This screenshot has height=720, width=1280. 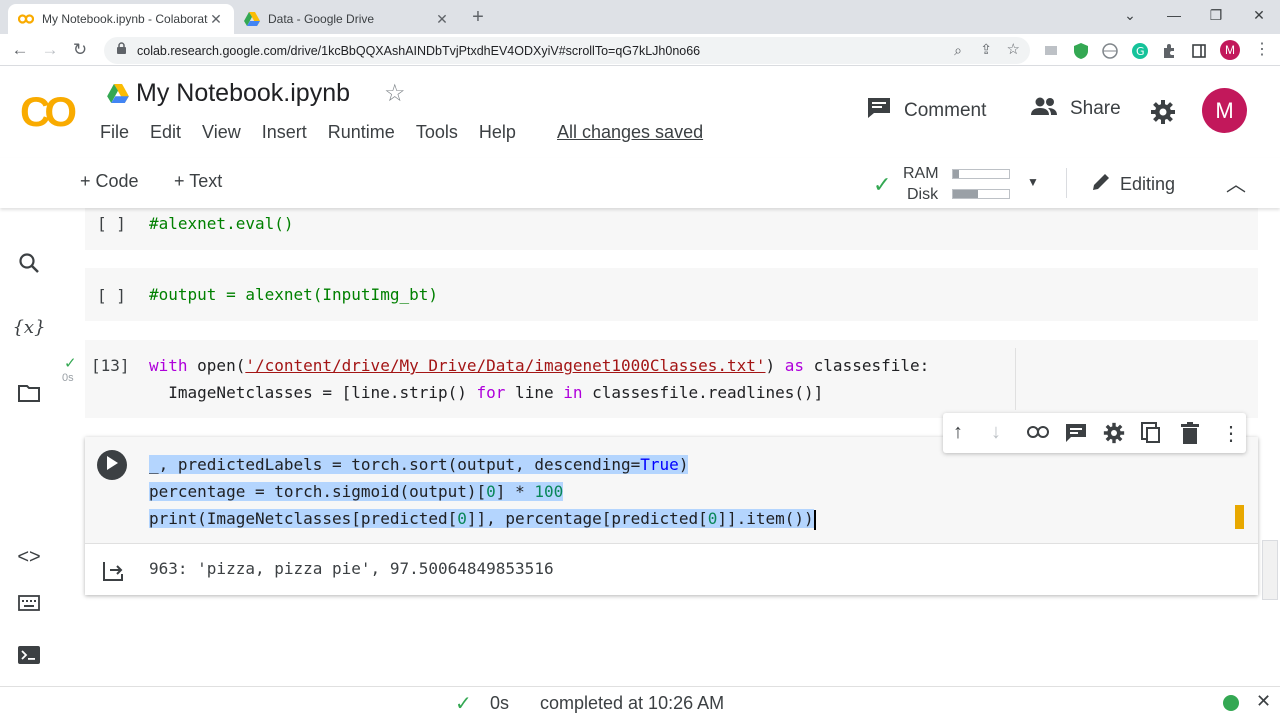 What do you see at coordinates (1259, 15) in the screenshot?
I see `window-close-button: ✕` at bounding box center [1259, 15].